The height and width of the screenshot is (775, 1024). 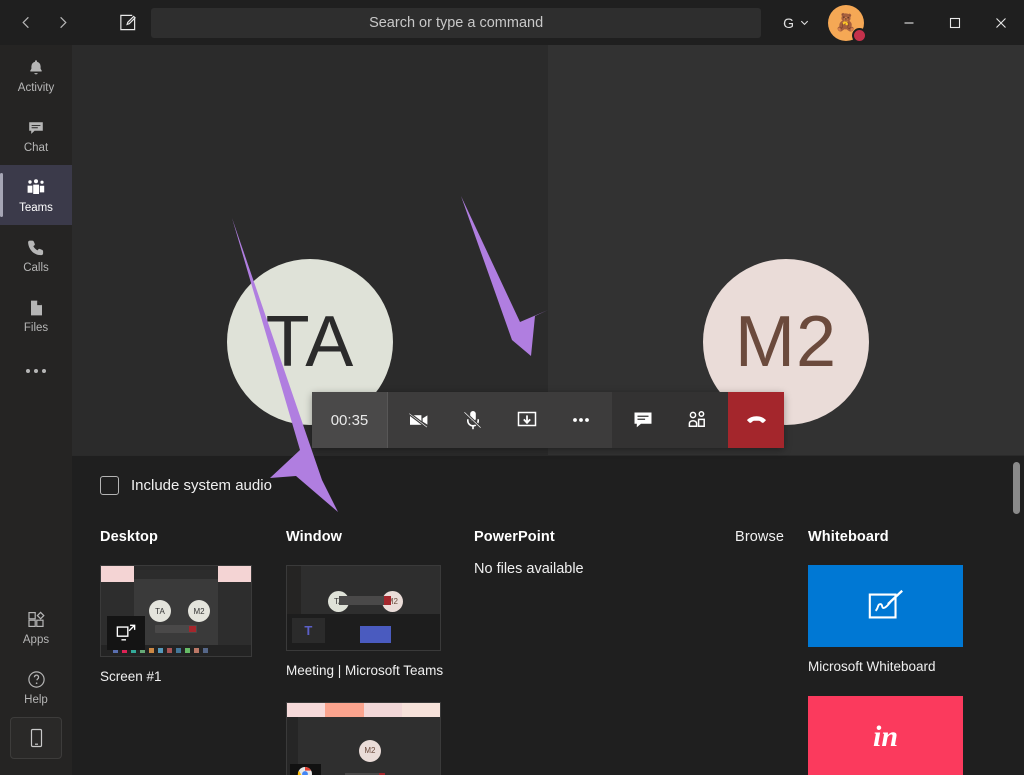 What do you see at coordinates (36, 128) in the screenshot?
I see `chat-icon` at bounding box center [36, 128].